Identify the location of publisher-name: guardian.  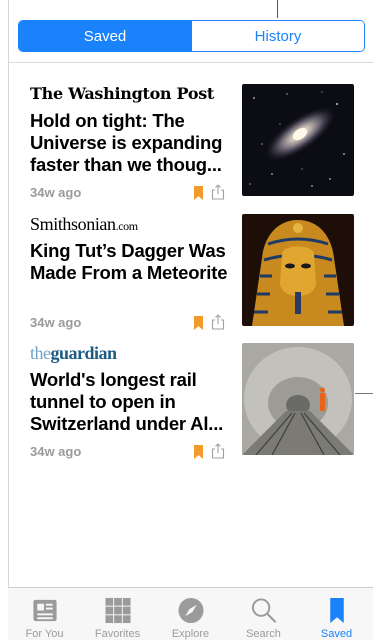
(84, 353).